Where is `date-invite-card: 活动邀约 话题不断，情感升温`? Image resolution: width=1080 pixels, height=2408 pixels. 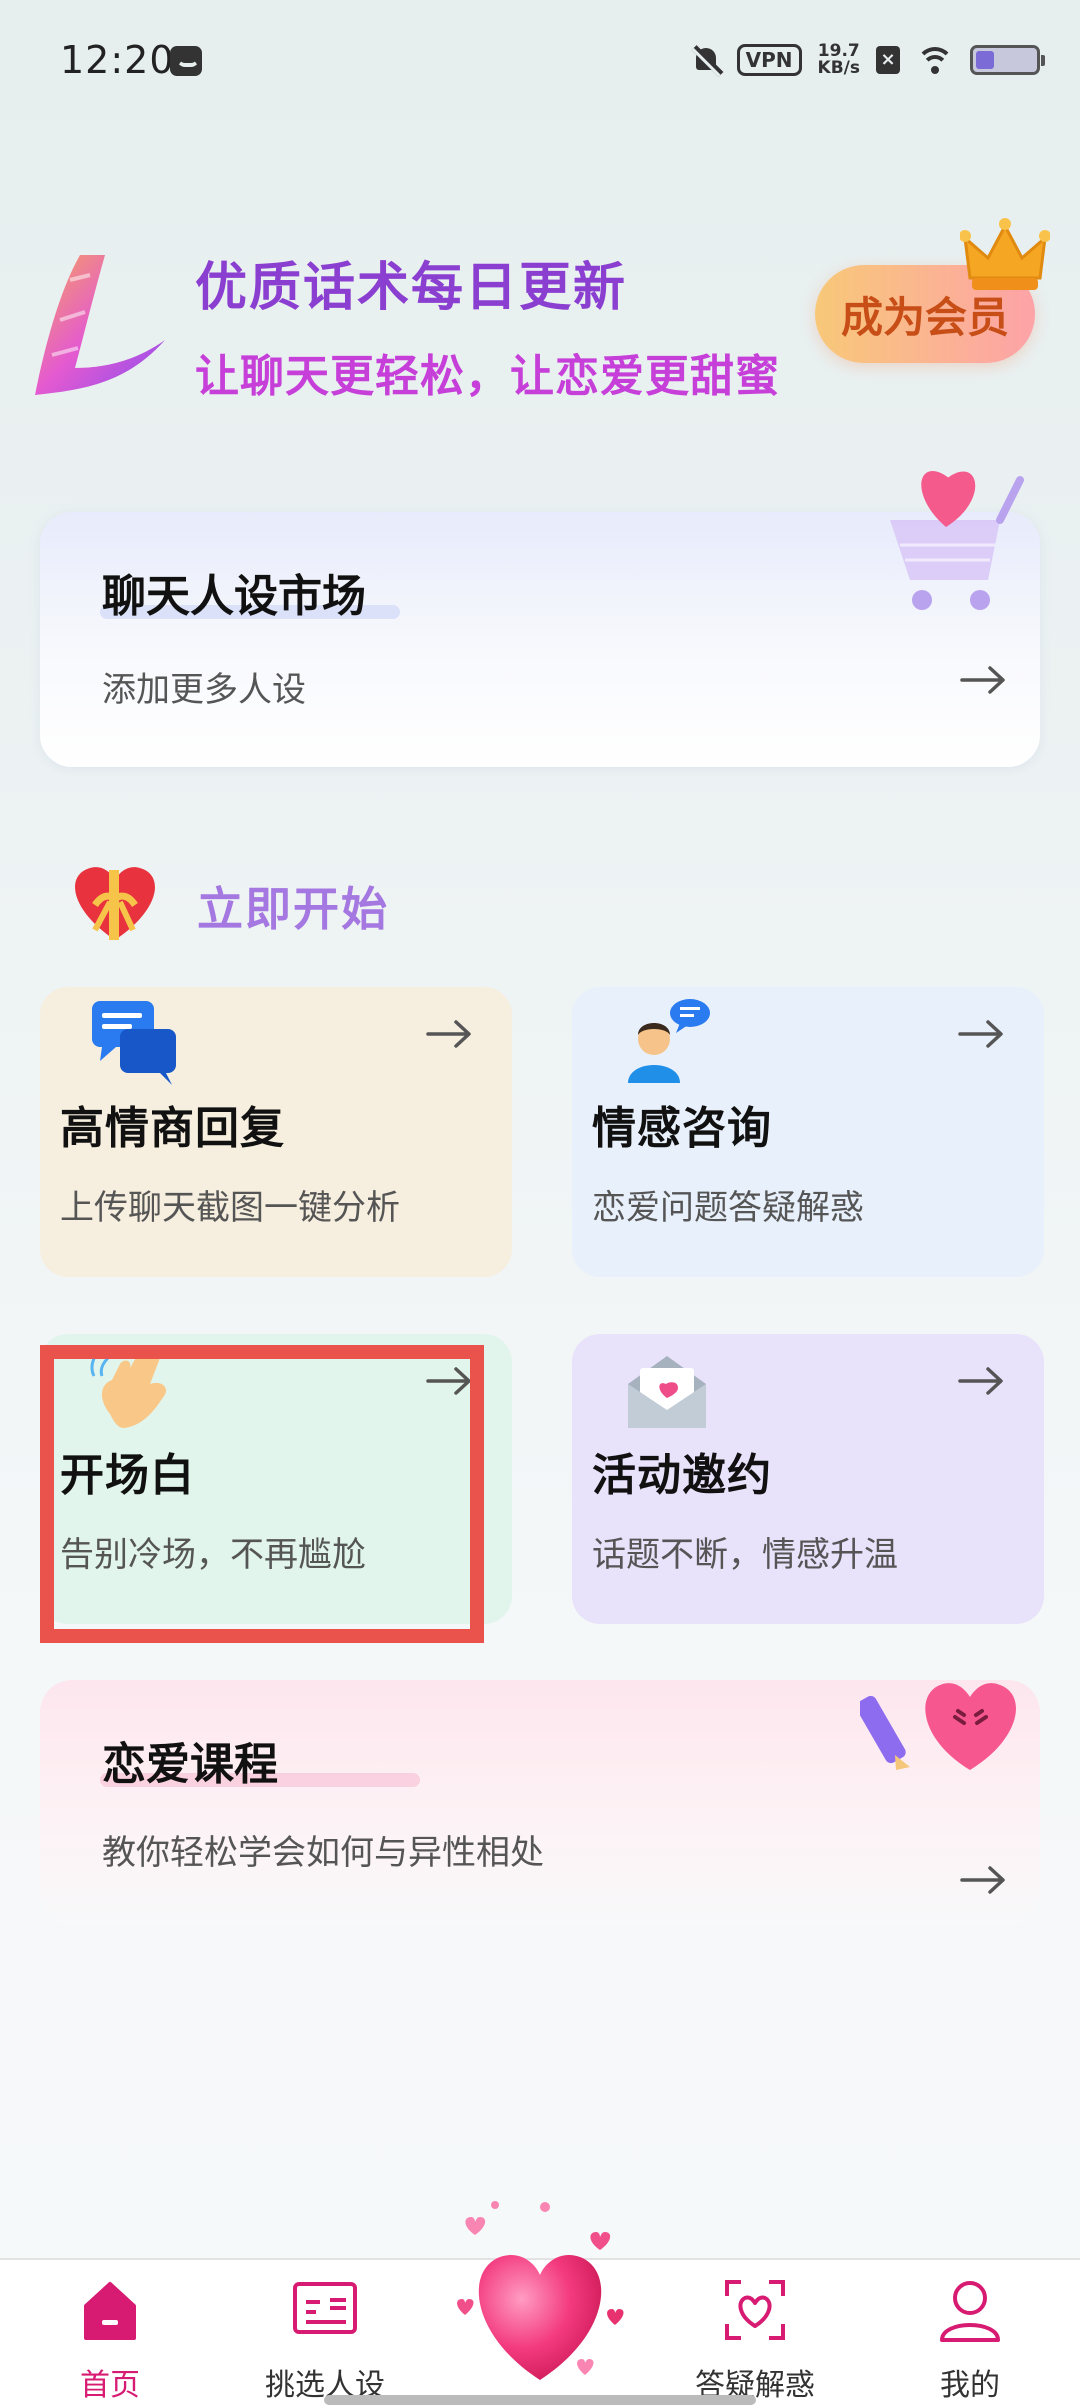
date-invite-card: 活动邀约 话题不断，情感升温 is located at coordinates (808, 1479).